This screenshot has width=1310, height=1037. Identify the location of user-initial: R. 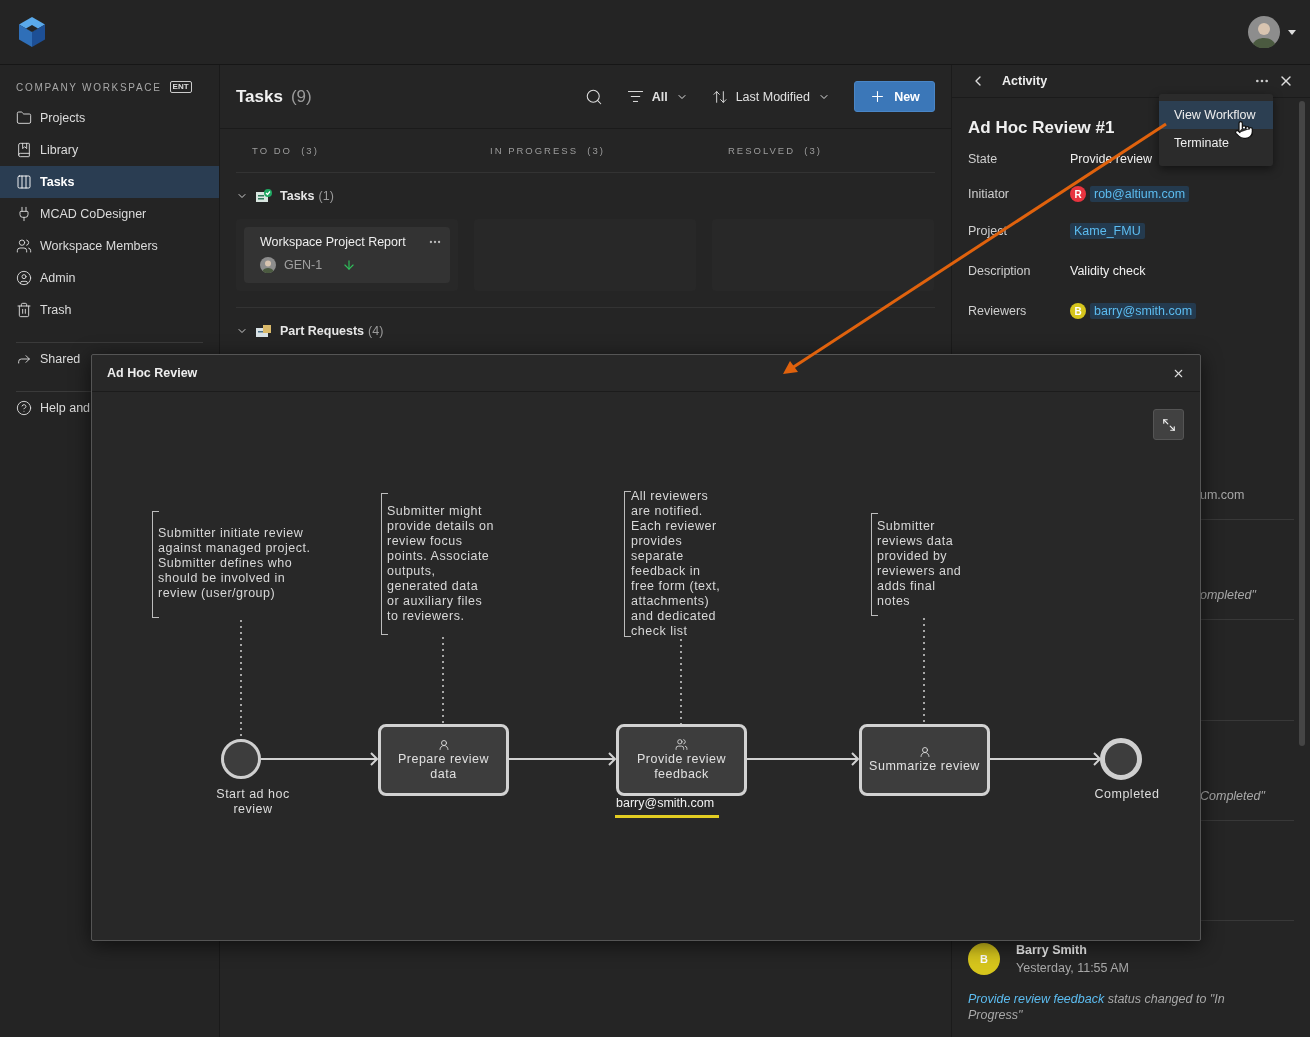
(1078, 194).